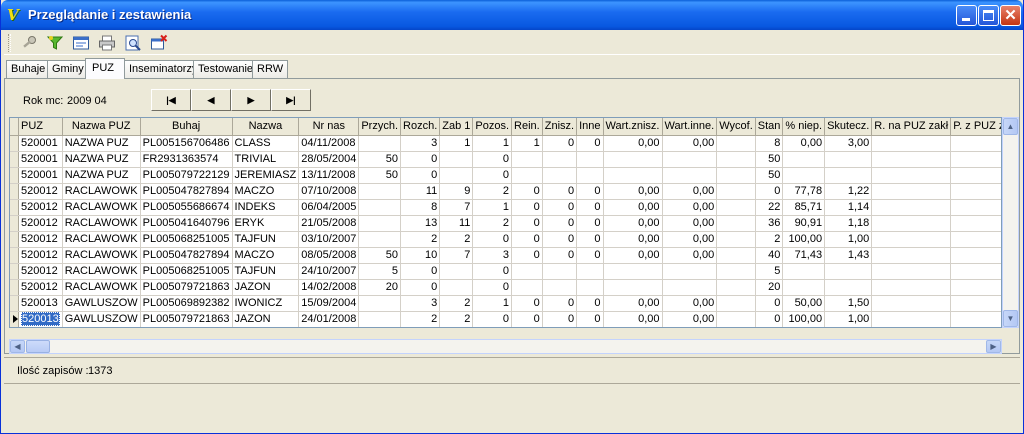  Describe the element at coordinates (456, 207) in the screenshot. I see `table-cell: 7` at that location.